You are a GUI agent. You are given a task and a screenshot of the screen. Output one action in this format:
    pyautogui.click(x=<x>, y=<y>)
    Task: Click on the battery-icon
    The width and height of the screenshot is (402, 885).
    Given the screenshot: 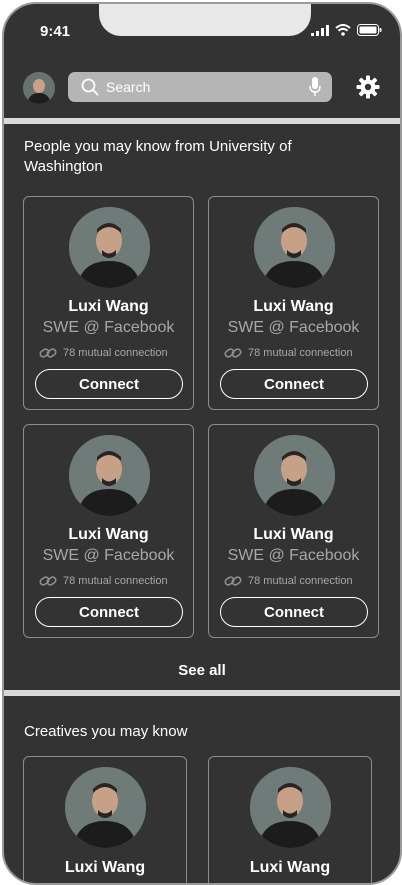 What is the action you would take?
    pyautogui.click(x=369, y=30)
    